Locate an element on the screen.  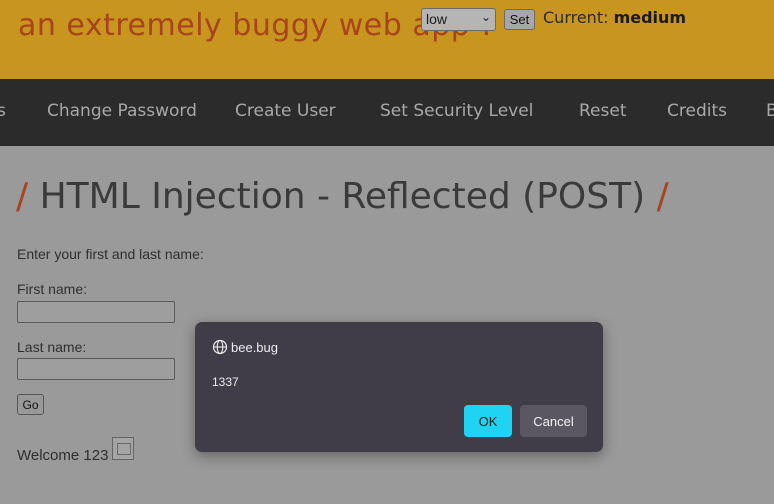
chevron-down-icon: ⌄ is located at coordinates (485, 17).